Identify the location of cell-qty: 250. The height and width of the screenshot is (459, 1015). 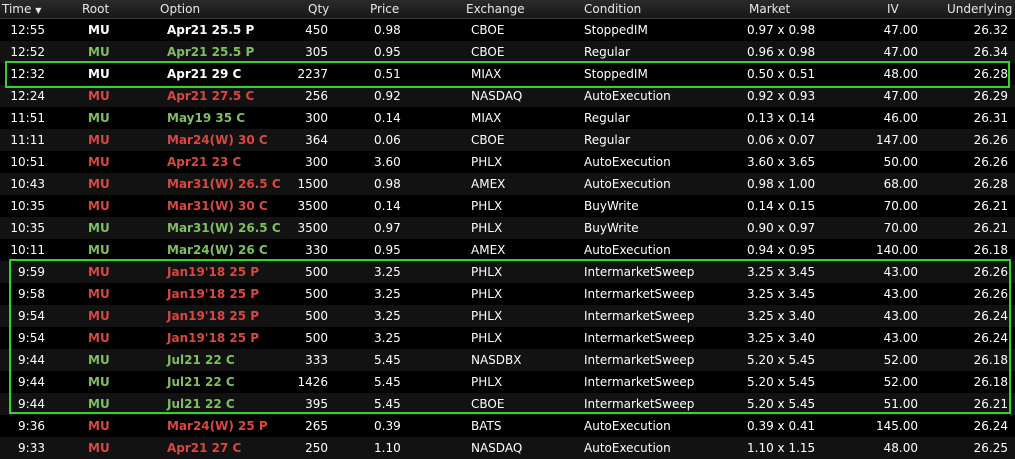
(316, 448).